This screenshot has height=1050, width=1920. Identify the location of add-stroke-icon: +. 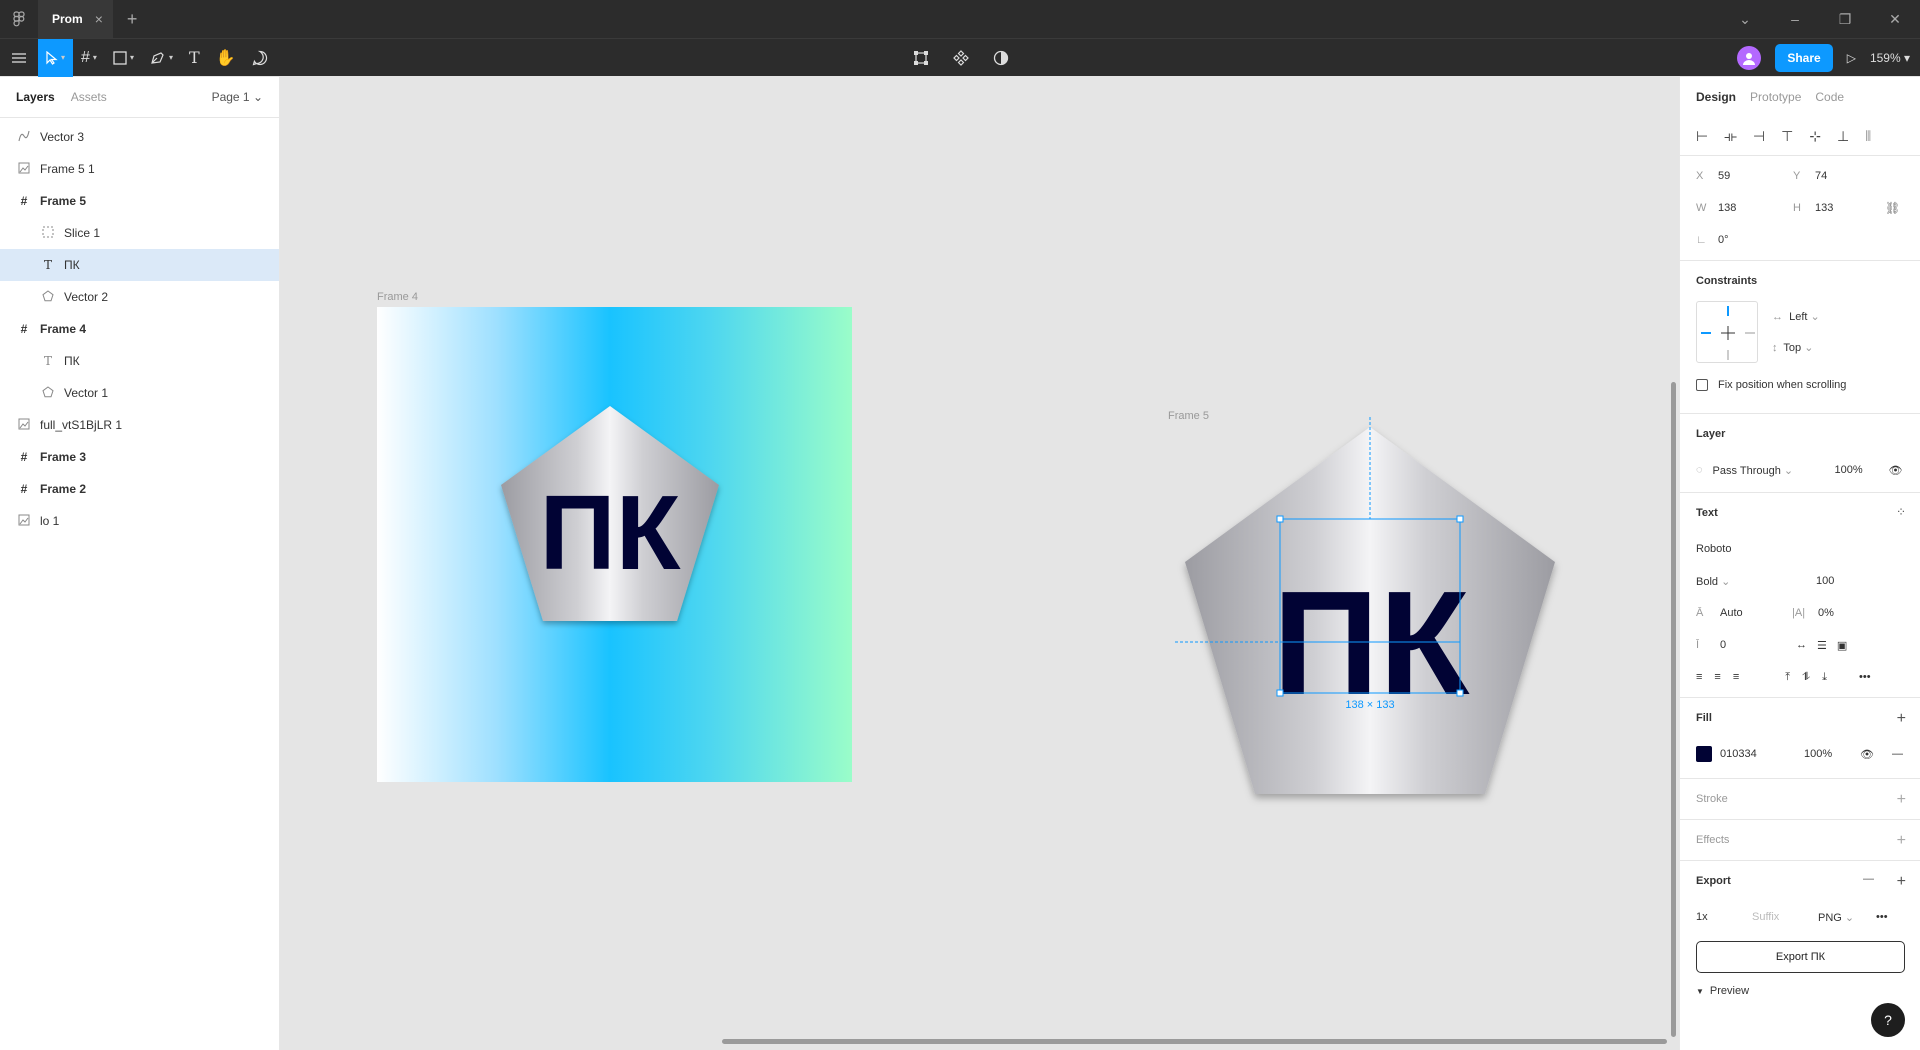
(1901, 800).